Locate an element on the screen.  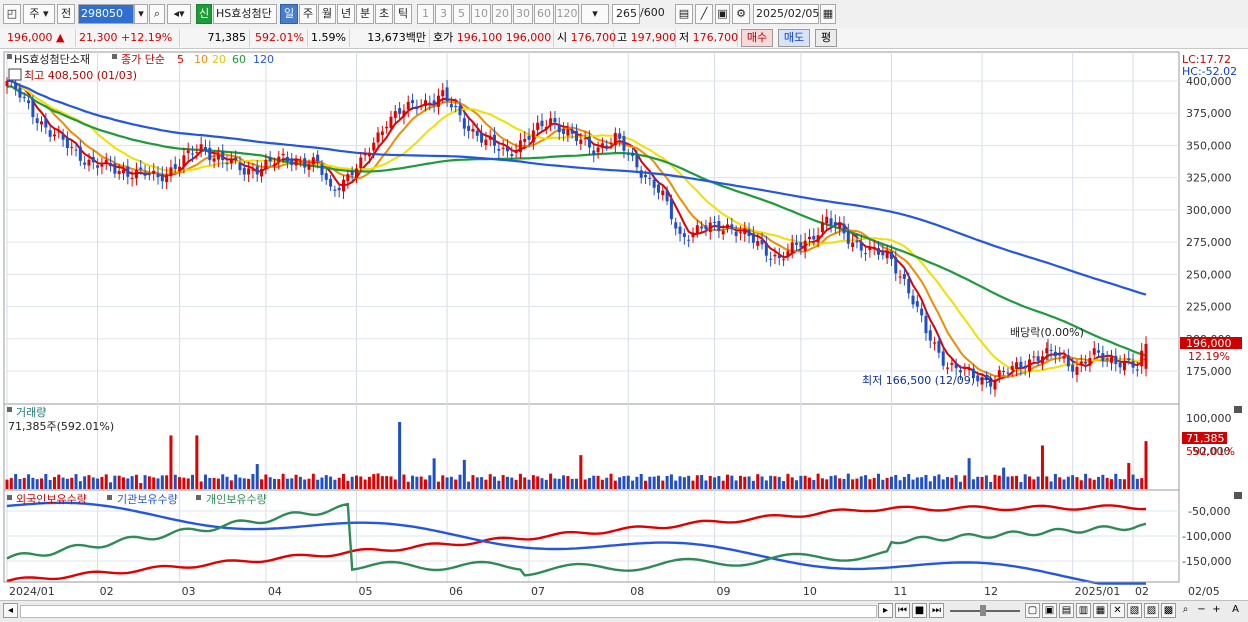
number-30: 30 is located at coordinates (523, 14).